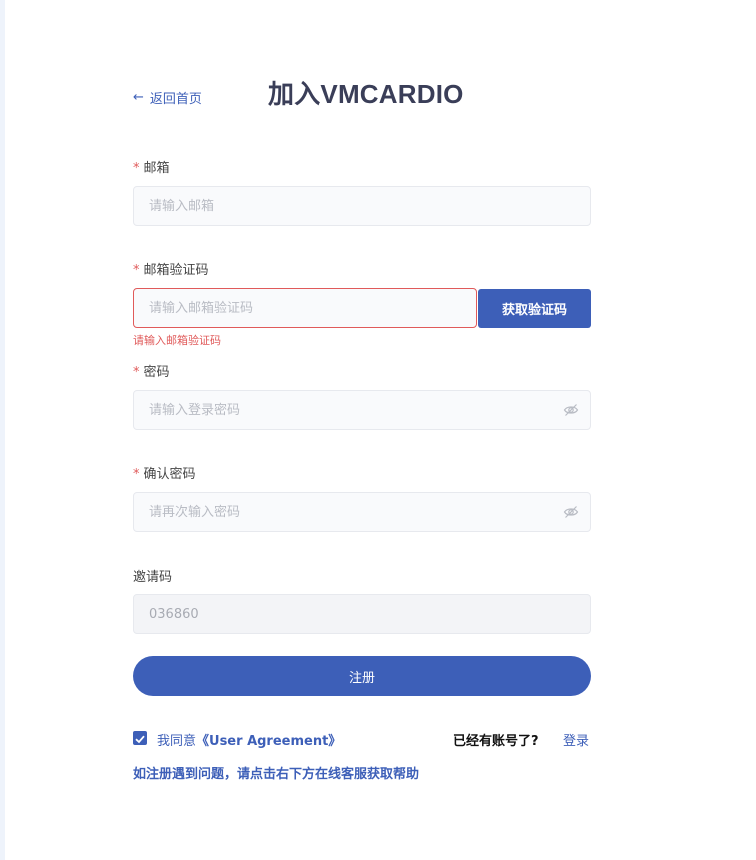 The width and height of the screenshot is (756, 860). Describe the element at coordinates (496, 741) in the screenshot. I see `have-account-text: 已经有账号了?` at that location.